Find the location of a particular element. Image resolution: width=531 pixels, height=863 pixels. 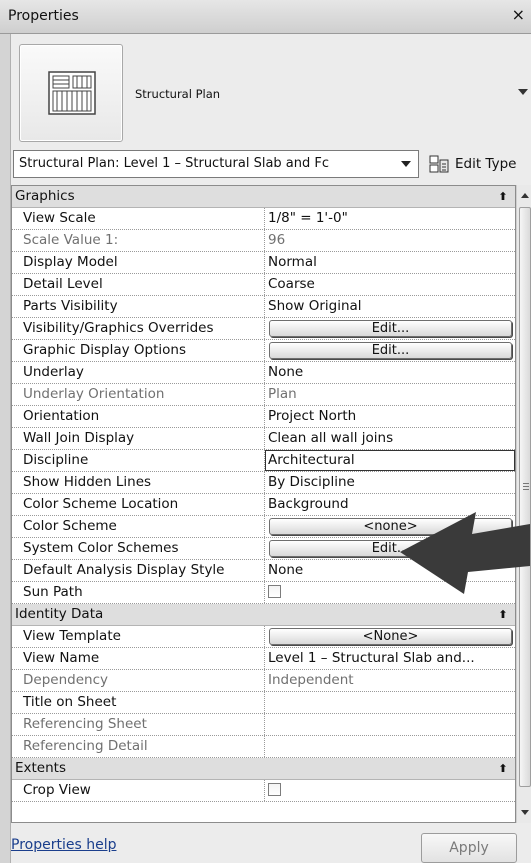

property-name: Orientation is located at coordinates (138, 416).